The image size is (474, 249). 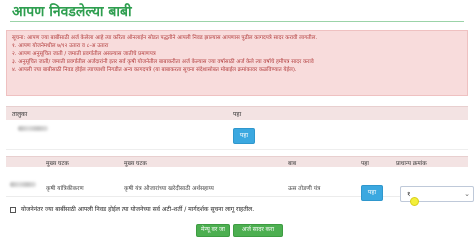 What do you see at coordinates (258, 230) in the screenshot?
I see `submit-application-button: अर्ज सादर करा` at bounding box center [258, 230].